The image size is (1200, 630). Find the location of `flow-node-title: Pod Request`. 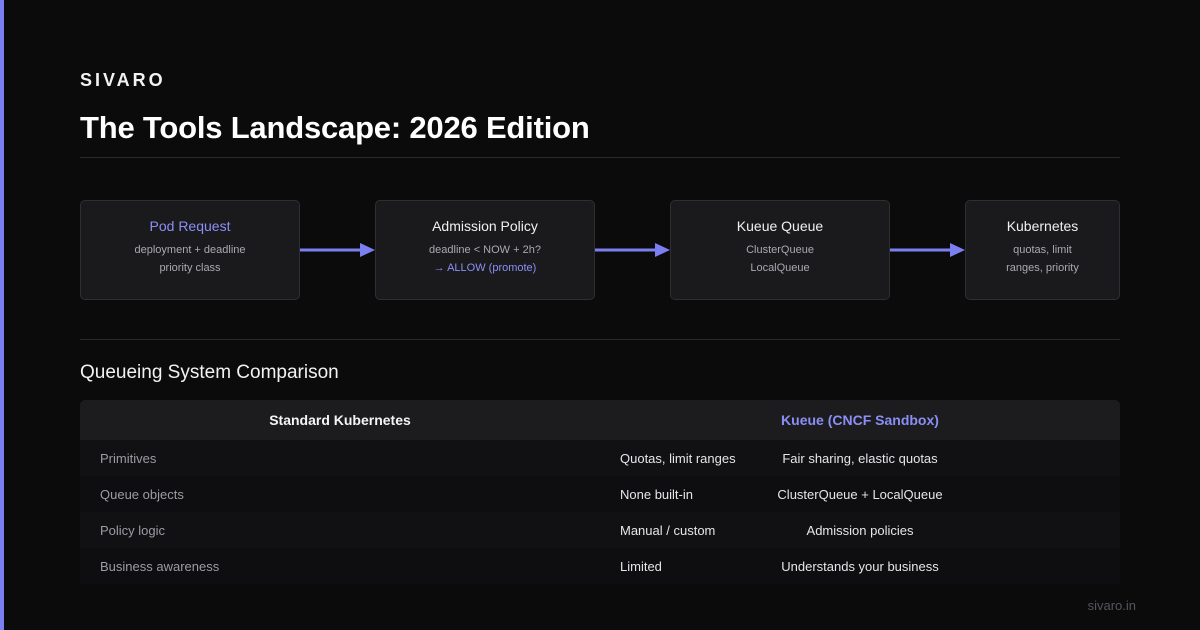

flow-node-title: Pod Request is located at coordinates (190, 226).